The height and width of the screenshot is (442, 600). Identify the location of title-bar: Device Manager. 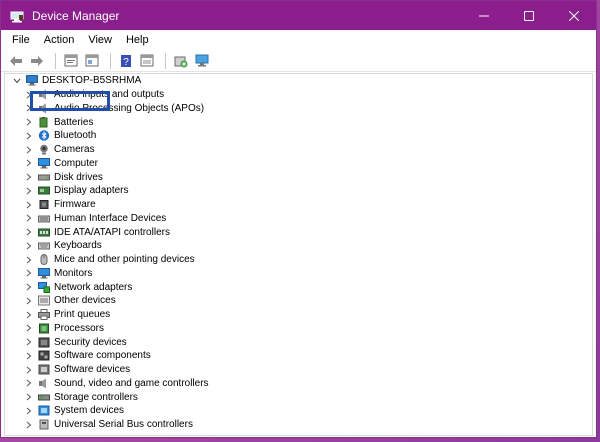
(298, 15).